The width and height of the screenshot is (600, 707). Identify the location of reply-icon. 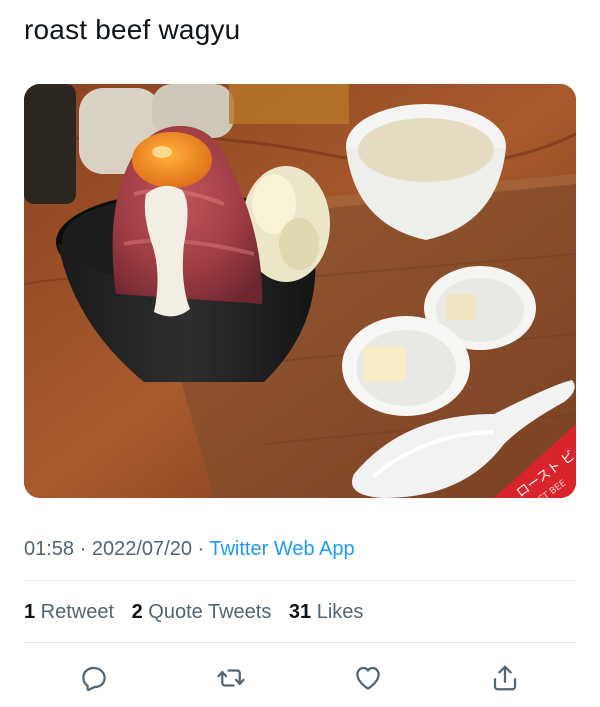
(94, 679).